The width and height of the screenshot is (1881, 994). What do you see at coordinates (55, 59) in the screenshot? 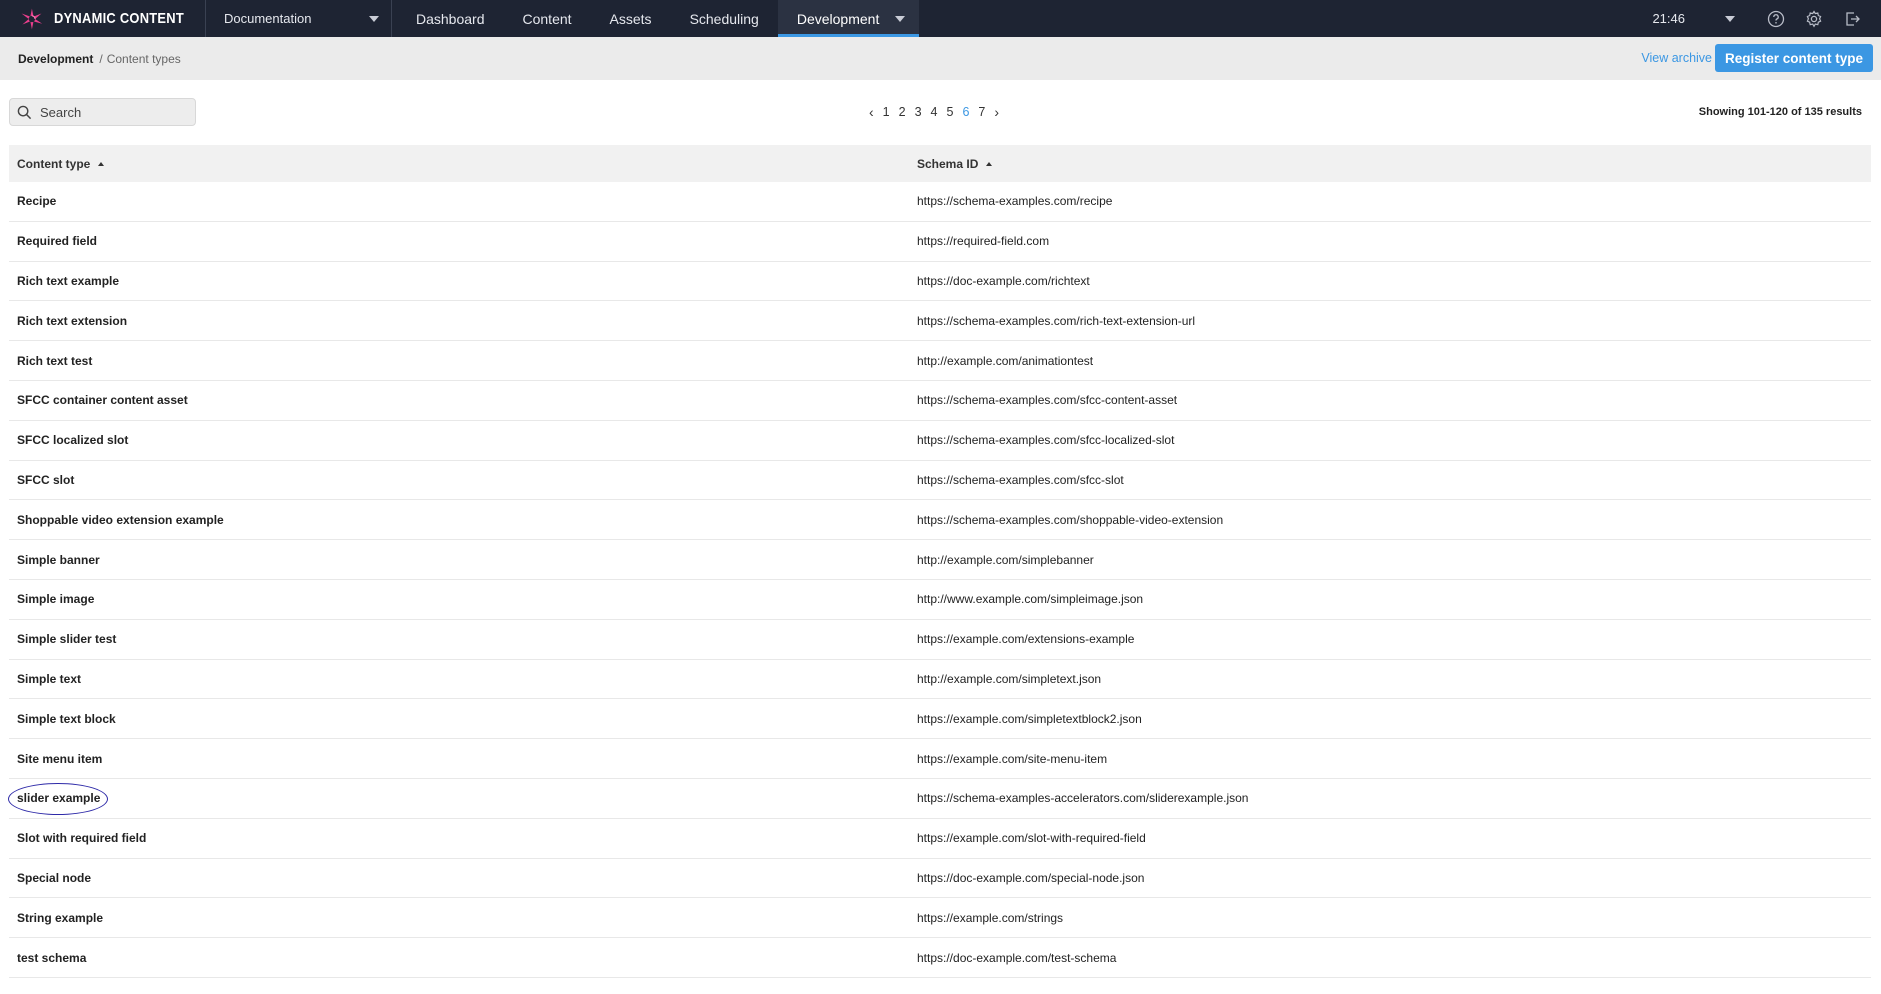
I see `breadcrumb-root: Development` at bounding box center [55, 59].